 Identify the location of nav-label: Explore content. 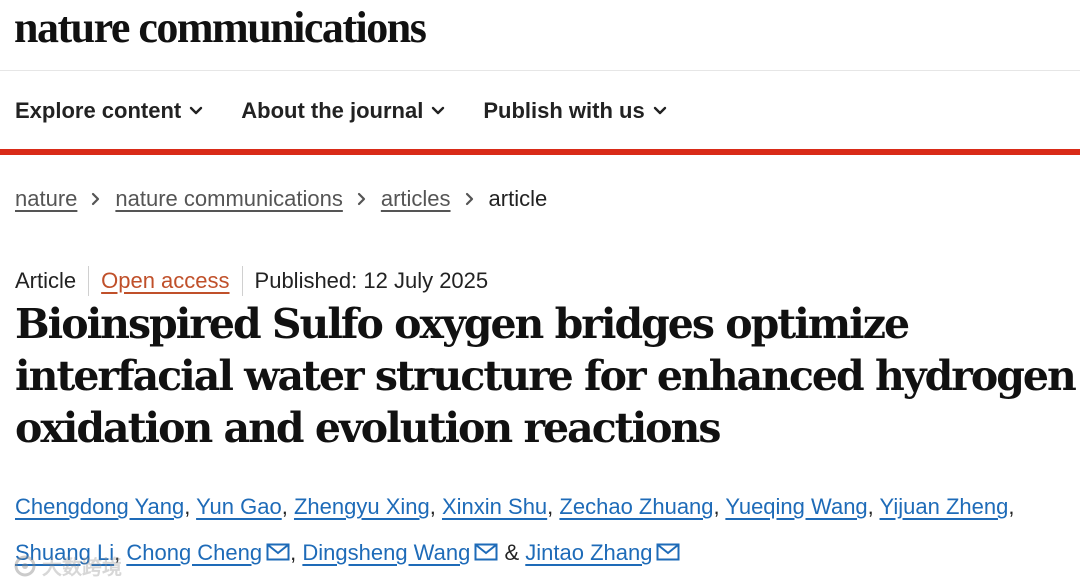
(98, 110).